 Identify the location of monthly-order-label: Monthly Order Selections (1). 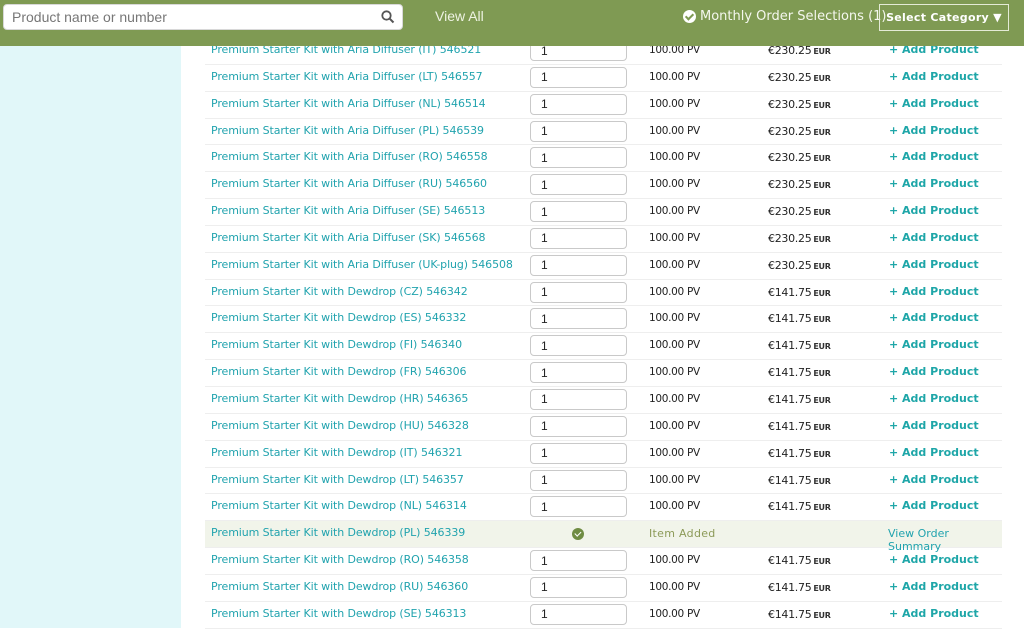
(793, 16).